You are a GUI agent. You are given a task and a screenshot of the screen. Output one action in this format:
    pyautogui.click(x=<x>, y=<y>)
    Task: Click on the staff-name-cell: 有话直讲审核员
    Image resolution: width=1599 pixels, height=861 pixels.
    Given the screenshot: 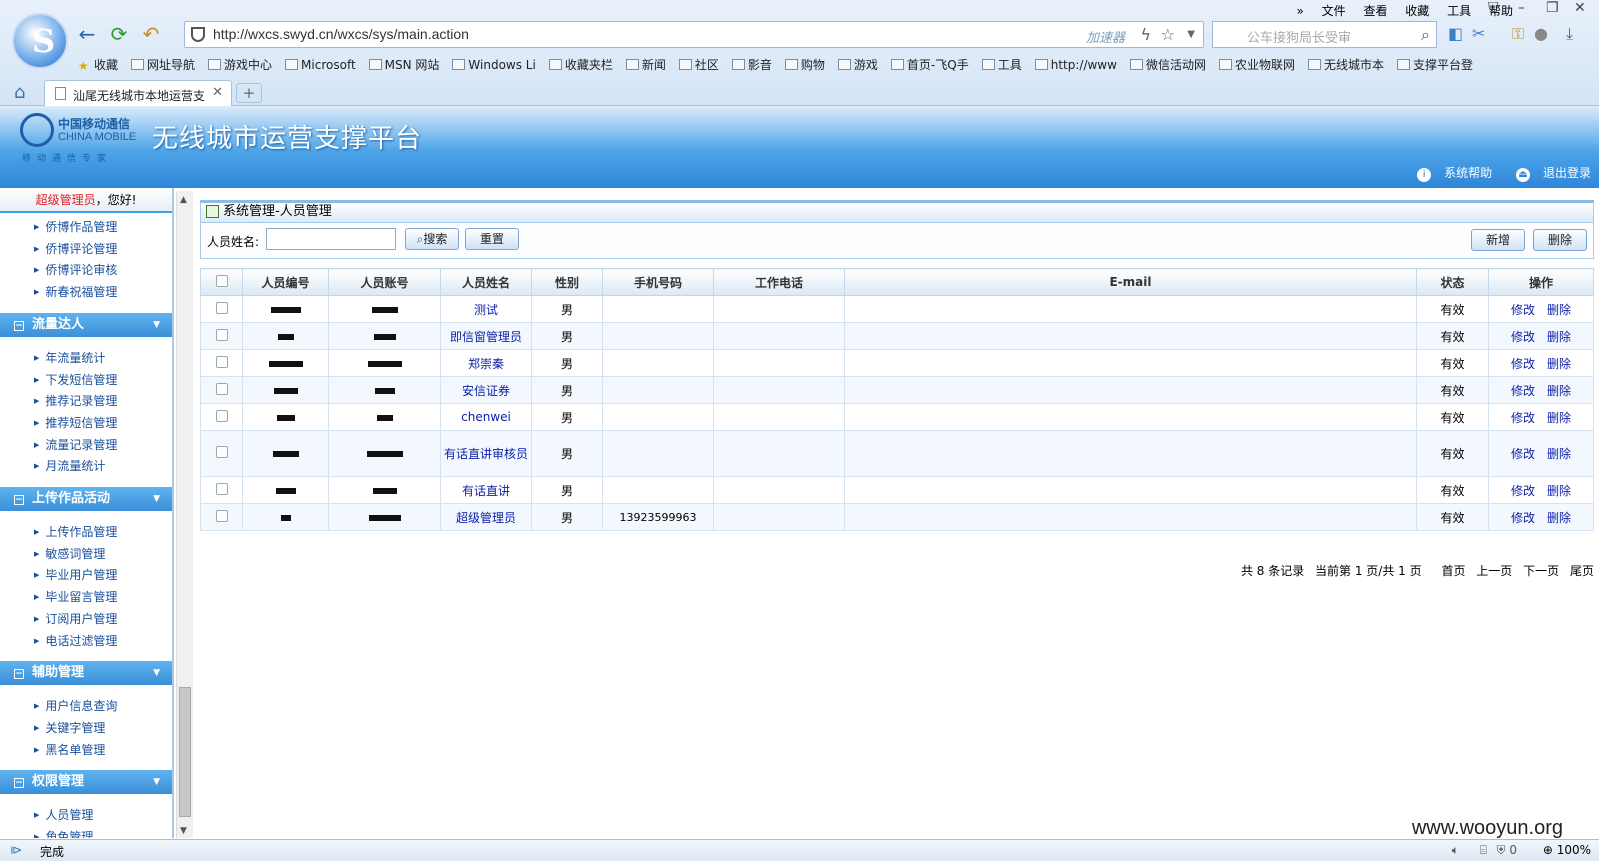 What is the action you would take?
    pyautogui.click(x=486, y=453)
    